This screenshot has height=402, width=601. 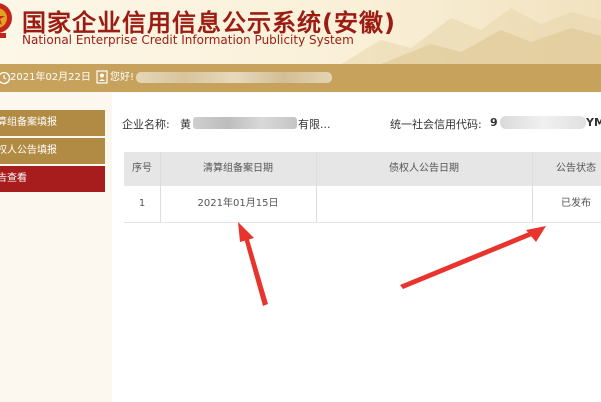 I want to click on user-greeting: 您好!, so click(x=122, y=77).